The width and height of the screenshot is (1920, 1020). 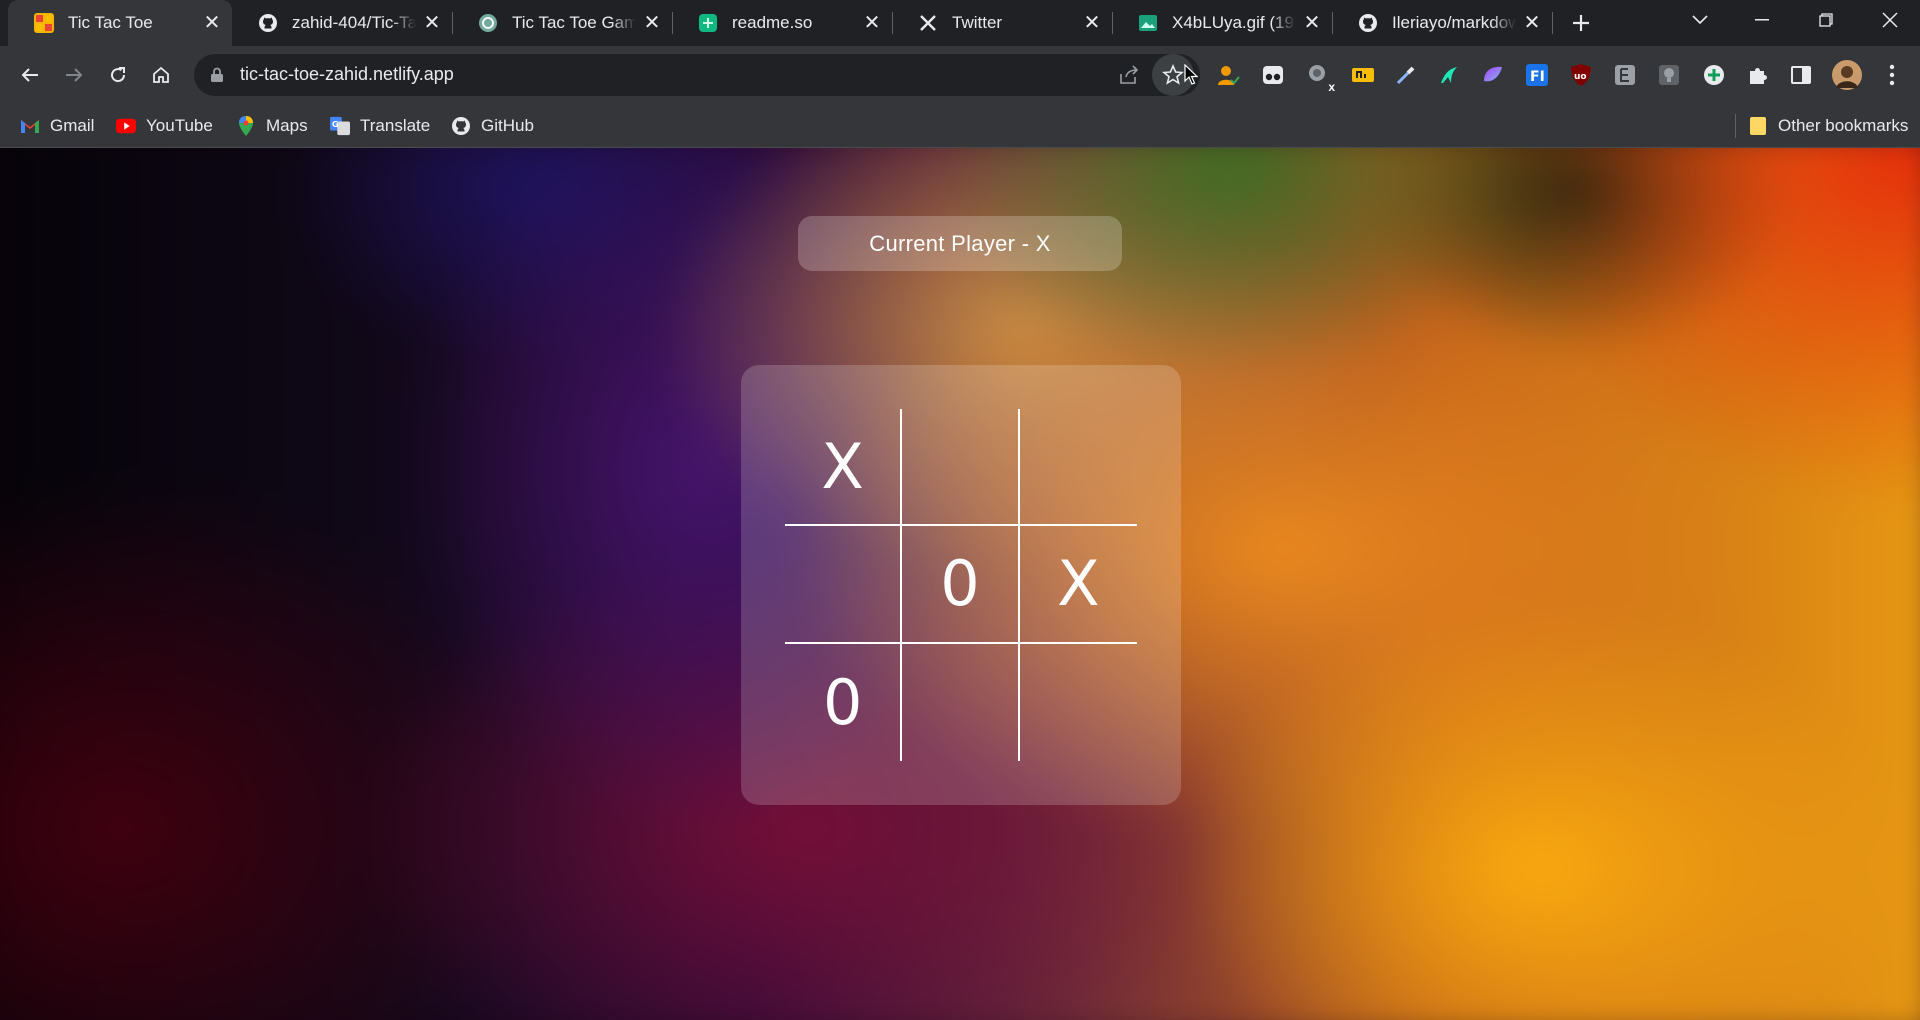 I want to click on x-icon, so click(x=928, y=23).